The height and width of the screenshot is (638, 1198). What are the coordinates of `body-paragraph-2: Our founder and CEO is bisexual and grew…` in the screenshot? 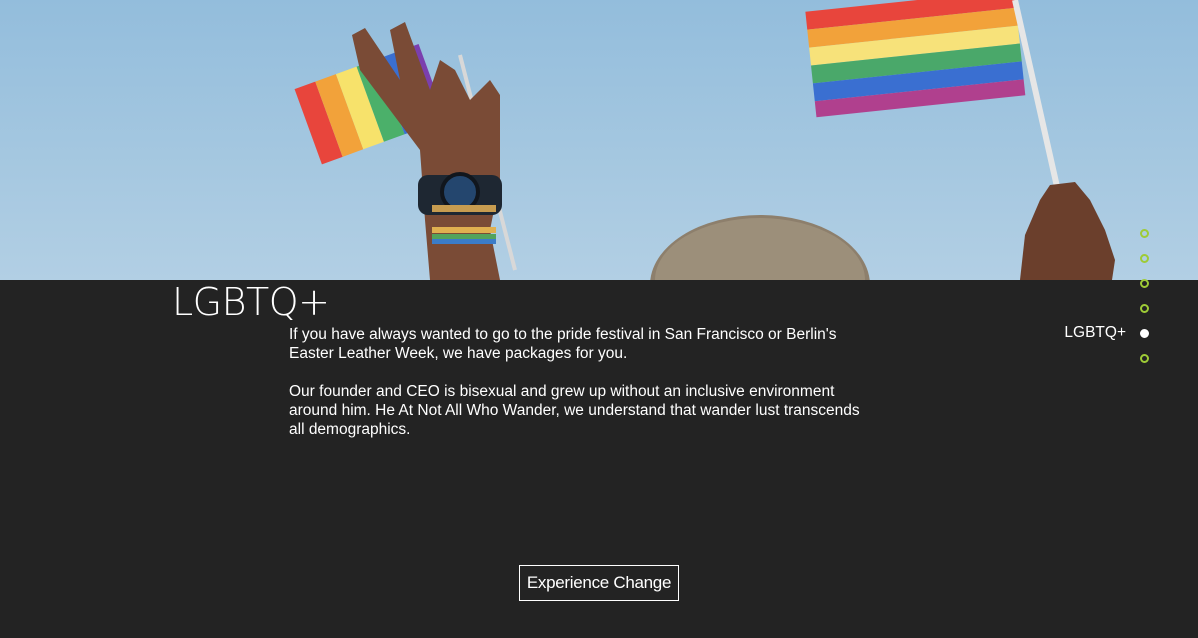 It's located at (574, 410).